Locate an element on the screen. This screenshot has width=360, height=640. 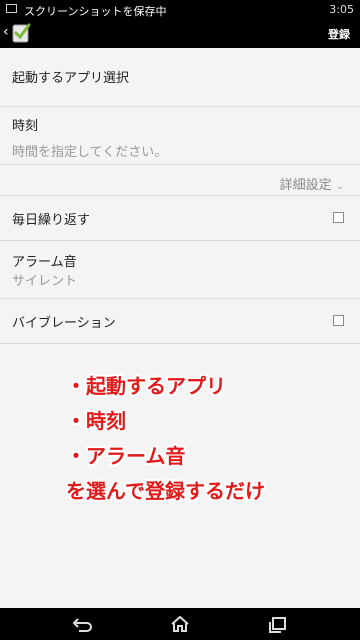
navigation-bar is located at coordinates (180, 624).